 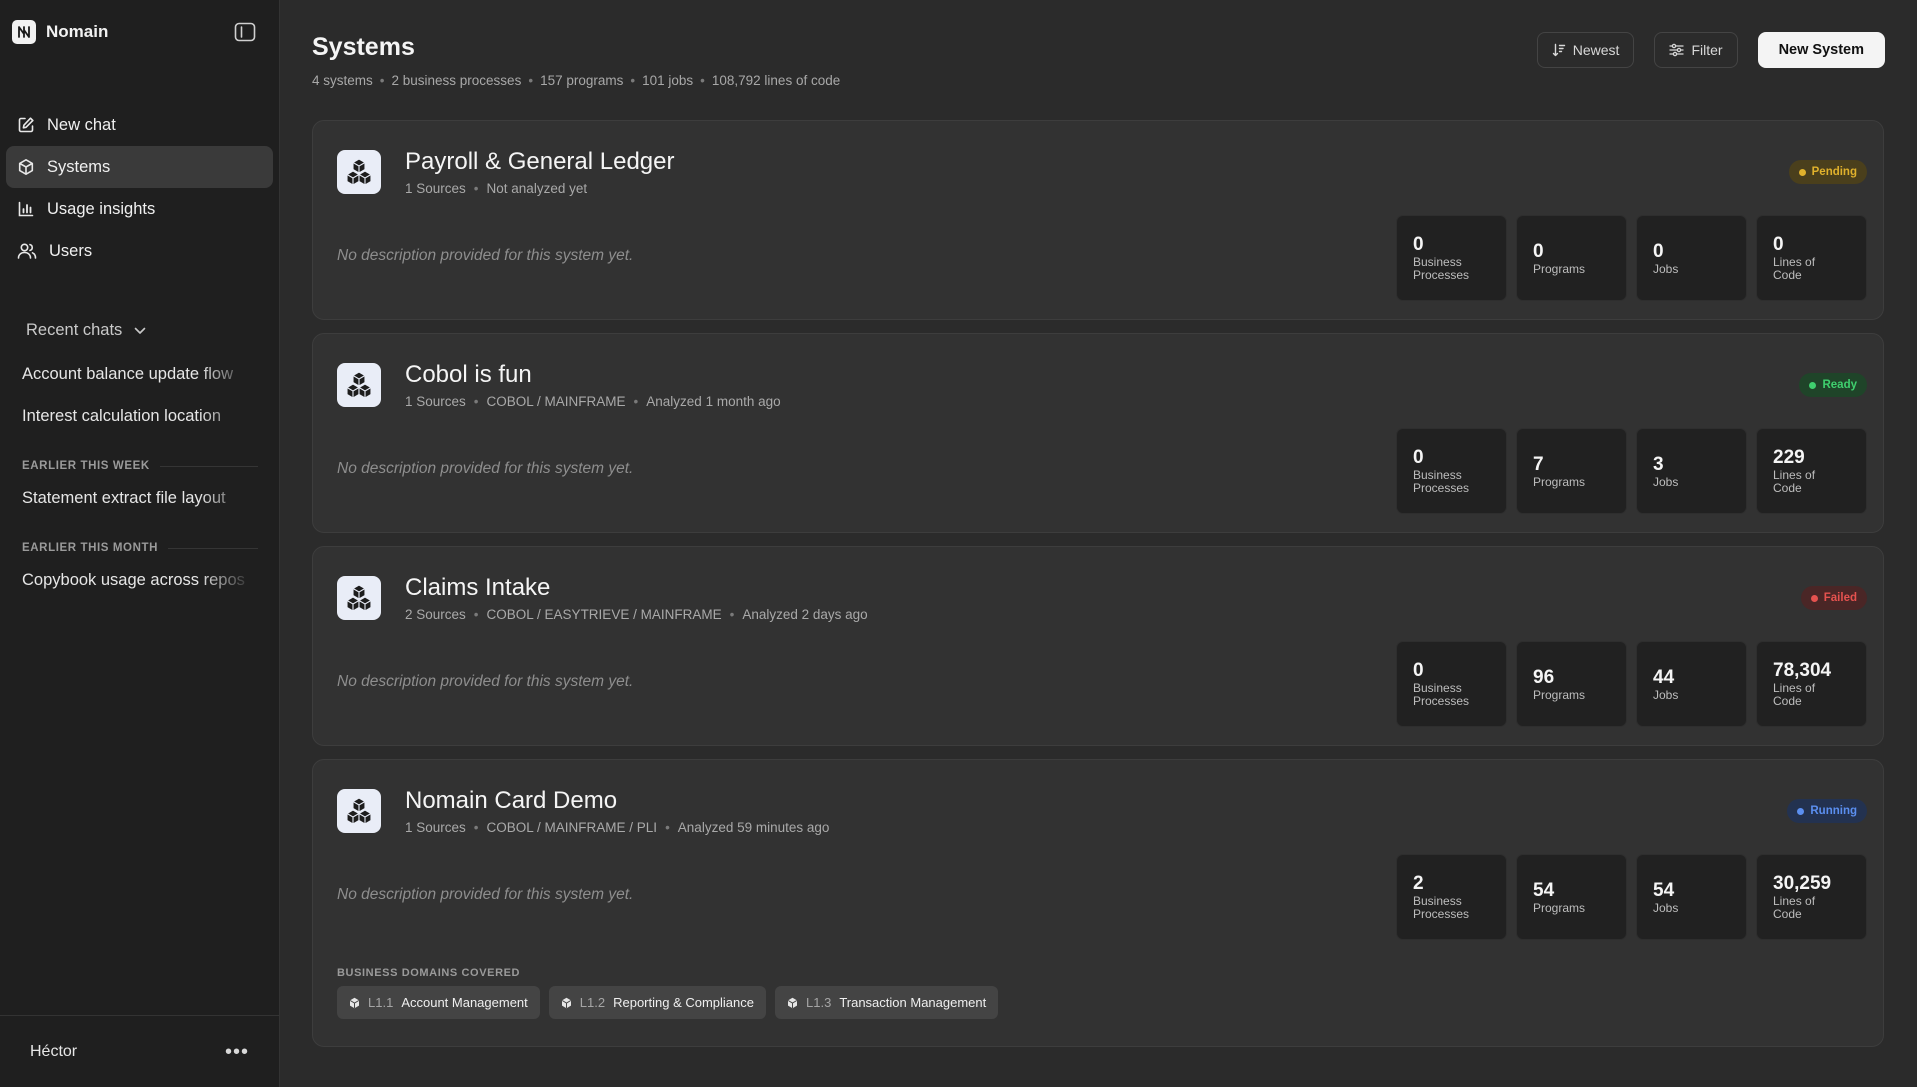 I want to click on chat-section-header: EARLIER THIS WEEK, so click(x=140, y=466).